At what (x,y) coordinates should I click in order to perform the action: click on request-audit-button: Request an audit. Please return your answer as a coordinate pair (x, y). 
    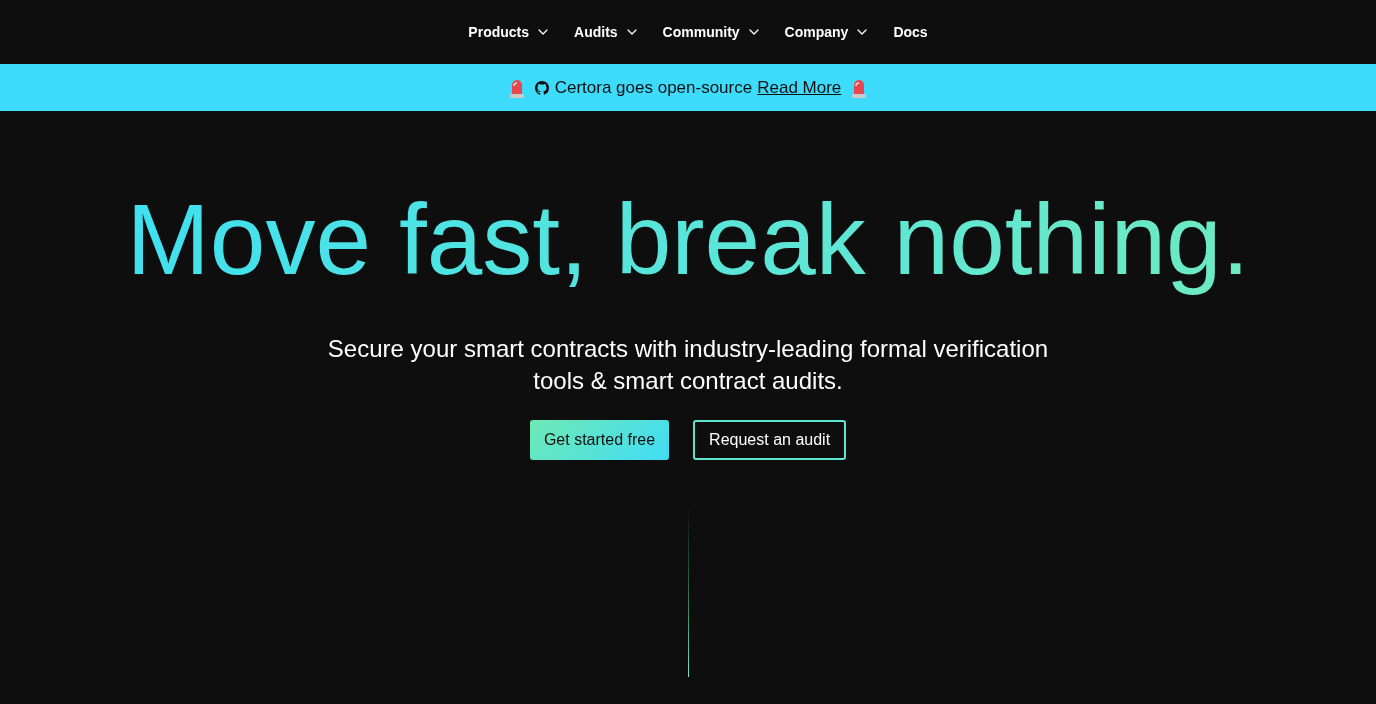
    Looking at the image, I should click on (770, 440).